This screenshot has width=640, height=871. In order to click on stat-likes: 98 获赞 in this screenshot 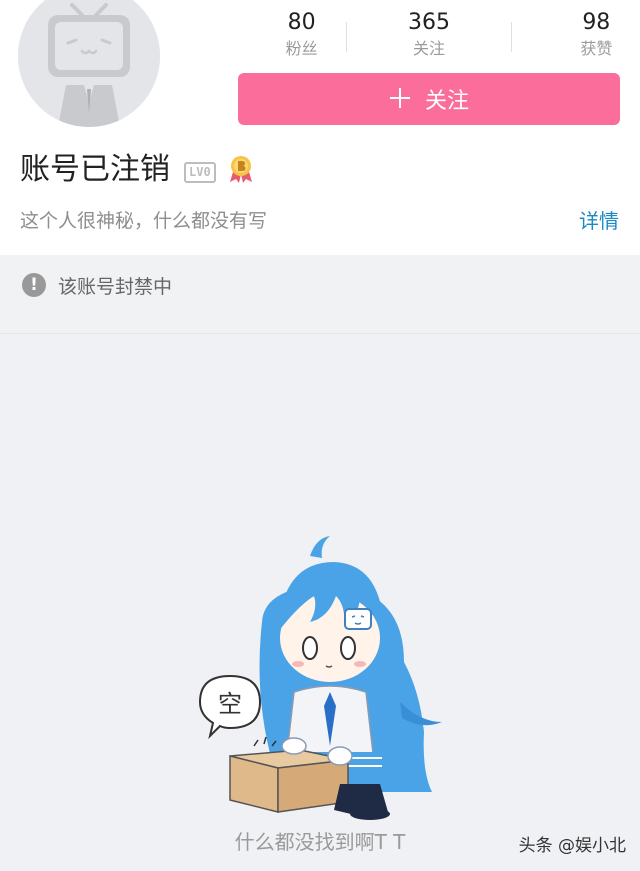, I will do `click(556, 36)`.